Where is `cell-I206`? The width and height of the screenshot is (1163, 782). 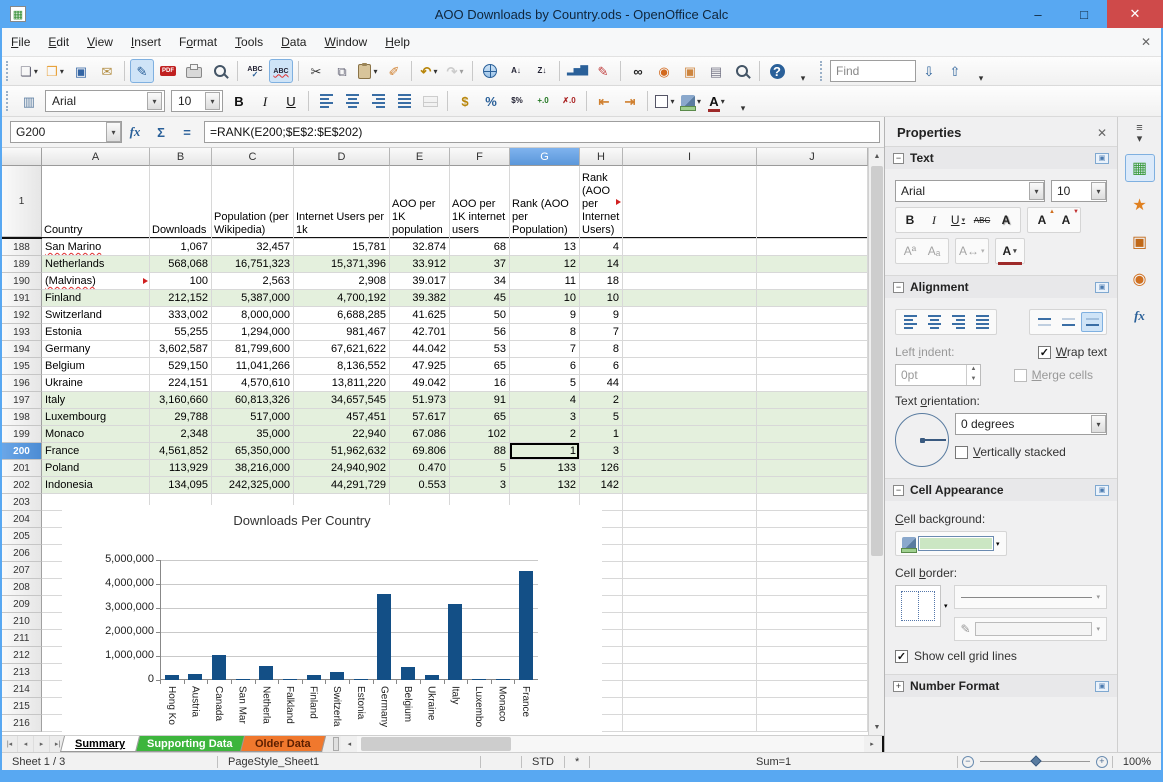 cell-I206 is located at coordinates (690, 553).